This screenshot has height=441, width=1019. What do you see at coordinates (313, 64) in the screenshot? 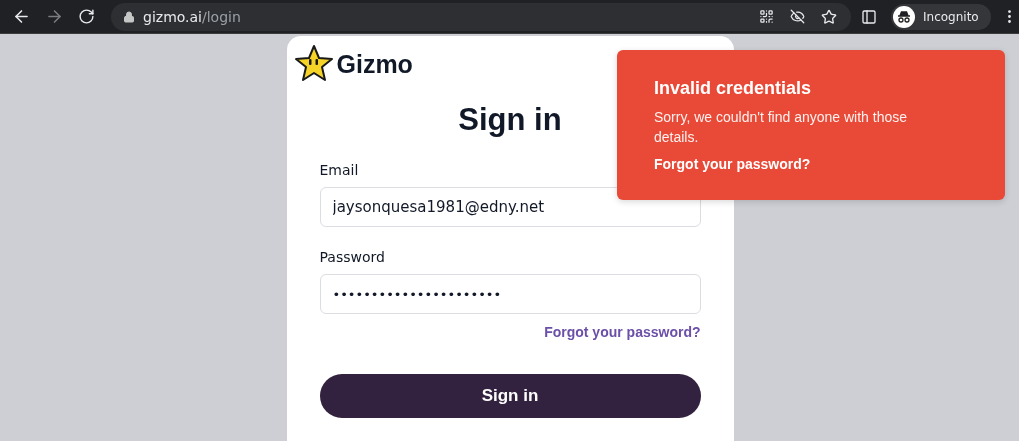
I see `star-logo-icon` at bounding box center [313, 64].